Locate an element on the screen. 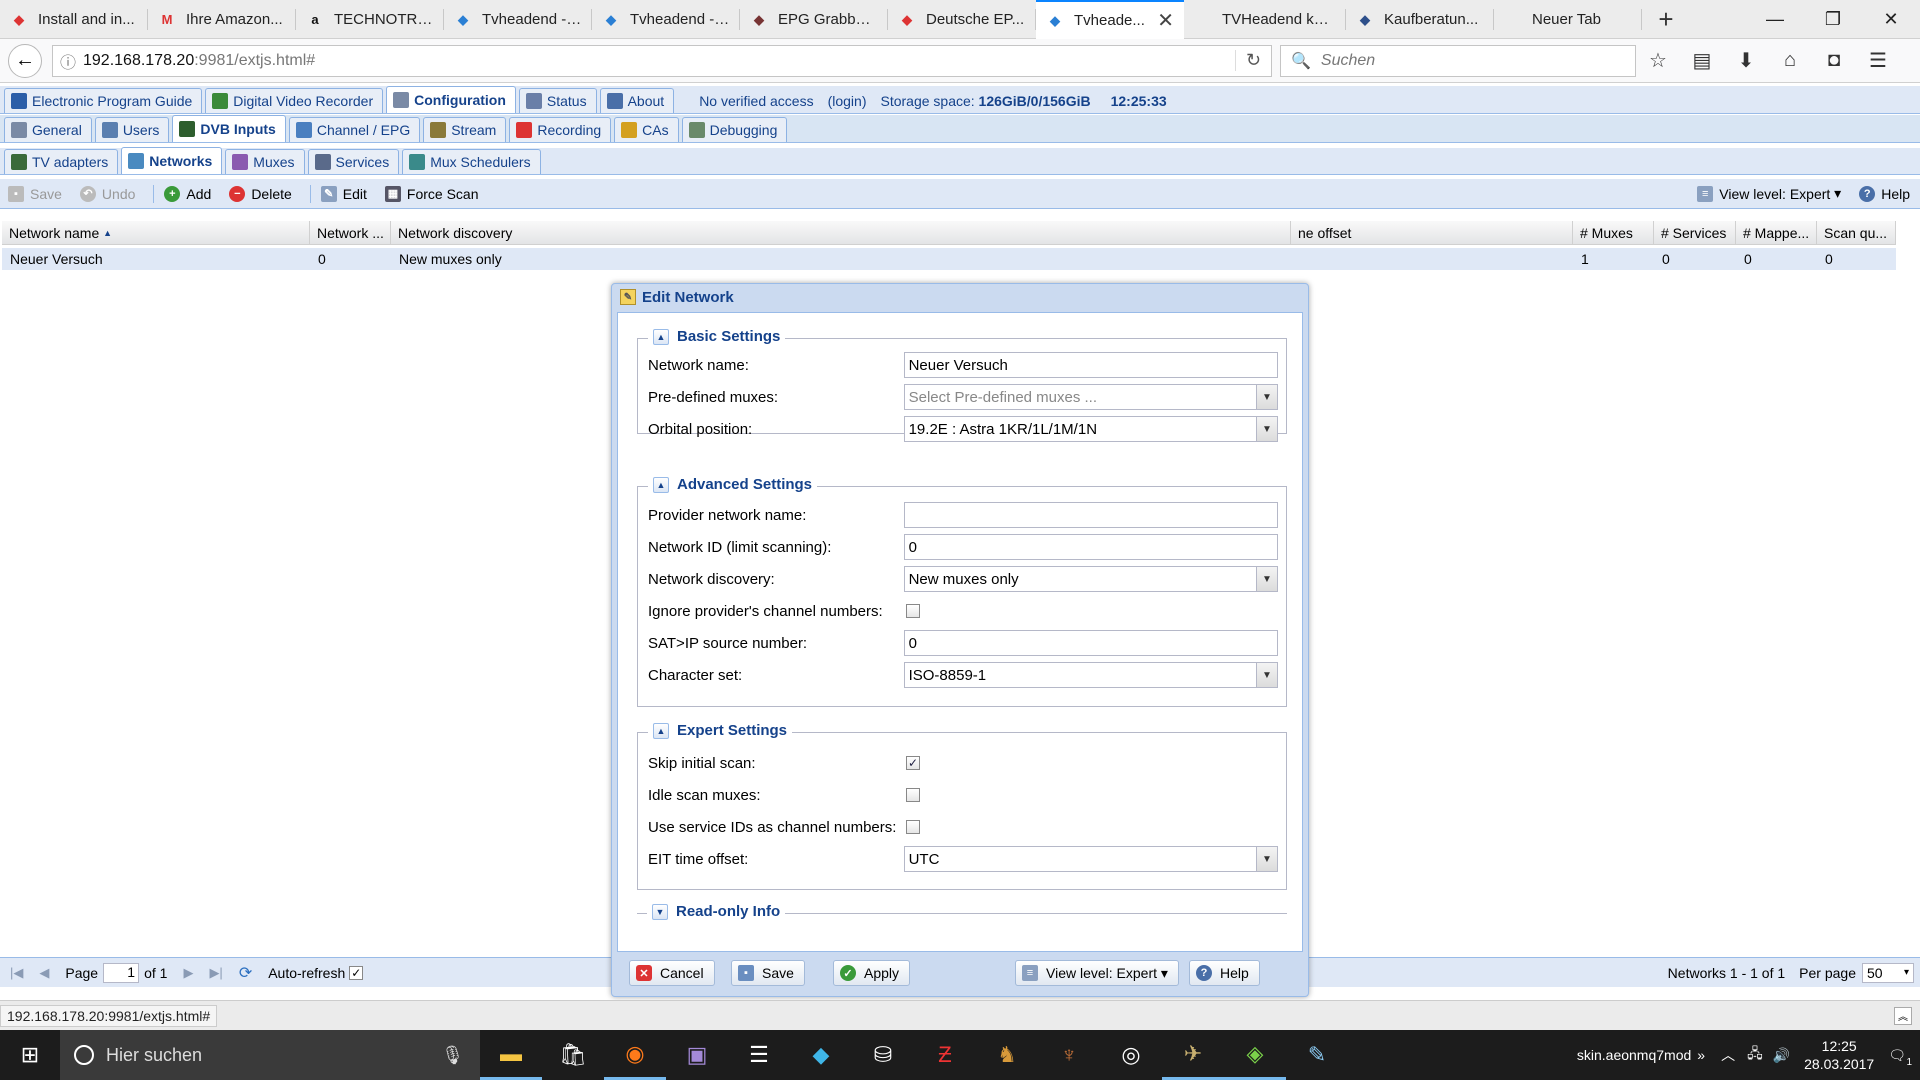 This screenshot has height=1080, width=1920. deer-app-icon: ♆ is located at coordinates (1069, 1055).